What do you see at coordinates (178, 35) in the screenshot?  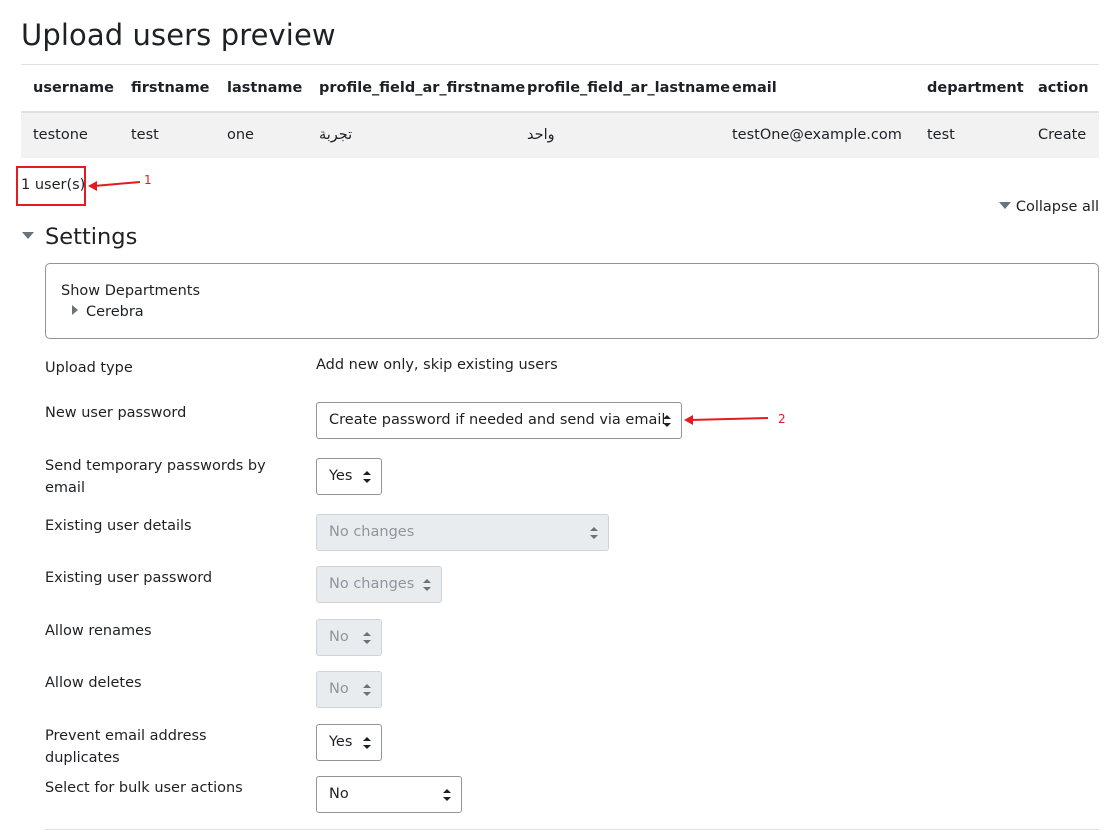 I see `page-title: Upload users preview` at bounding box center [178, 35].